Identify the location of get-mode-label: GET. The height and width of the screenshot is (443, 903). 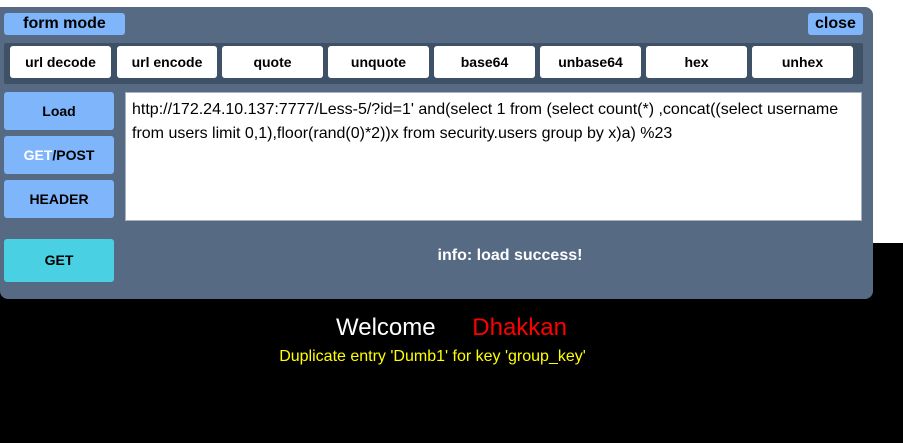
(38, 155).